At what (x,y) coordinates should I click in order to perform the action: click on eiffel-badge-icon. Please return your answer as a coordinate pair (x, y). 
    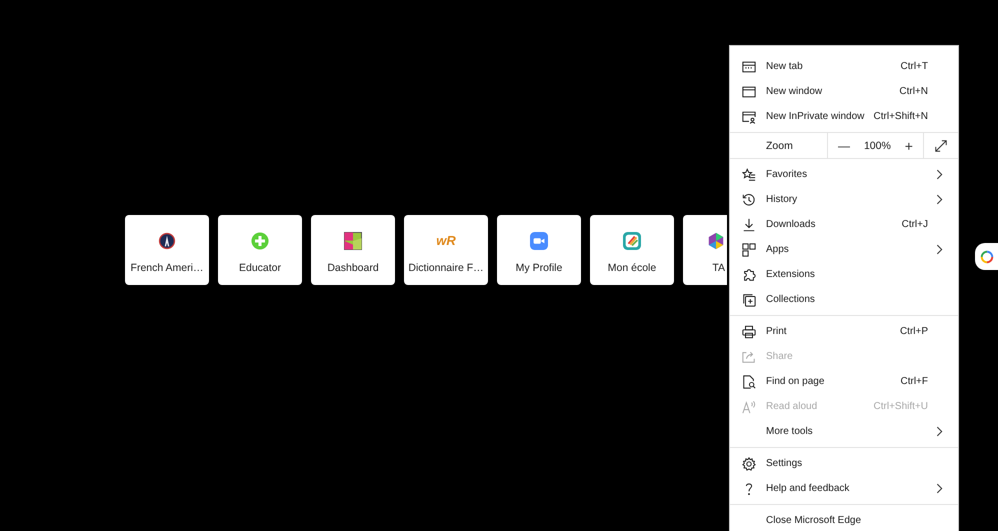
    Looking at the image, I should click on (167, 241).